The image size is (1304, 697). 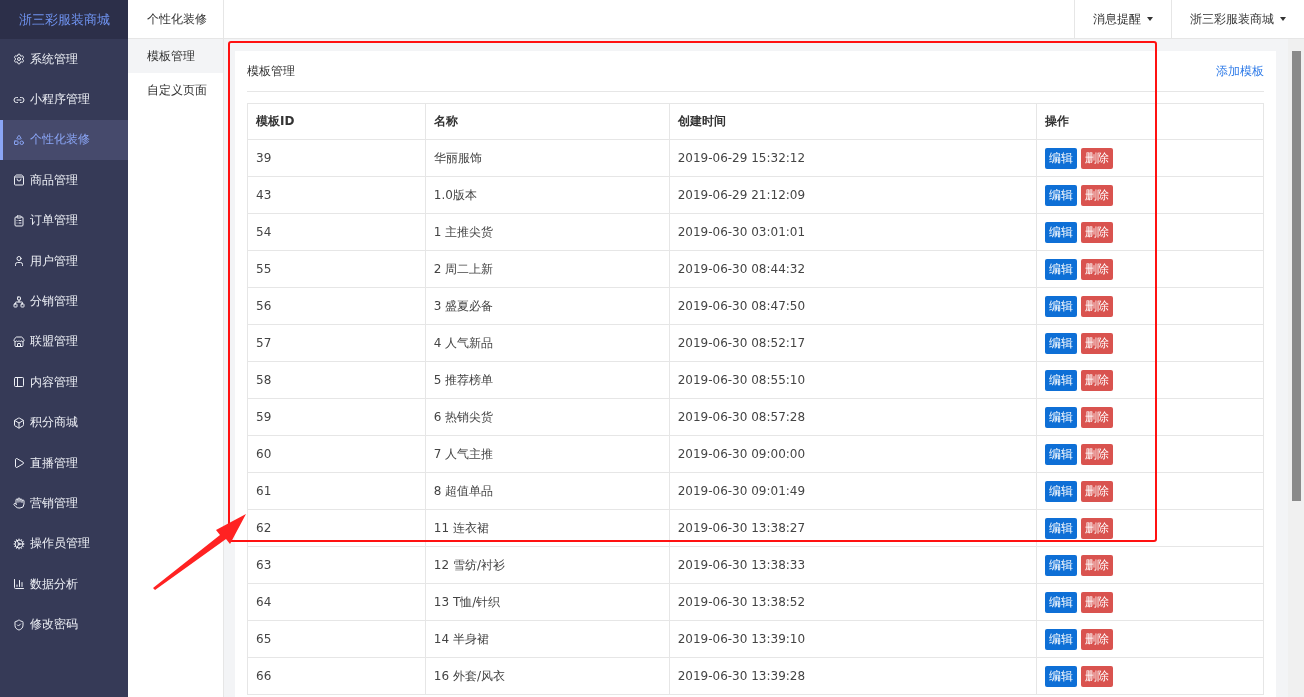 I want to click on scrollbar-thumb, so click(x=1296, y=276).